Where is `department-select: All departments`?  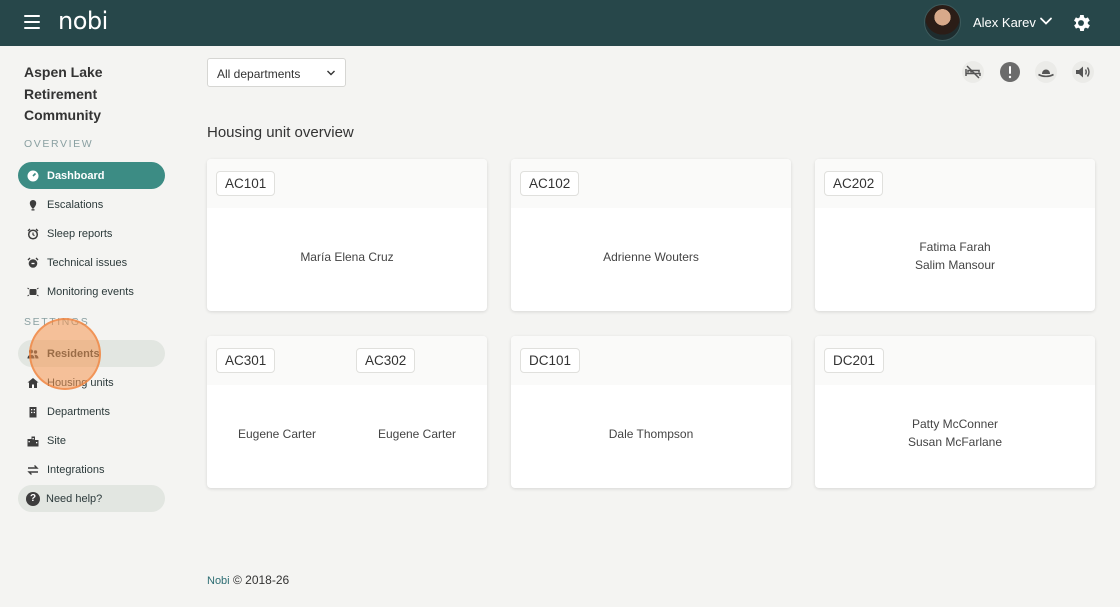 department-select: All departments is located at coordinates (276, 72).